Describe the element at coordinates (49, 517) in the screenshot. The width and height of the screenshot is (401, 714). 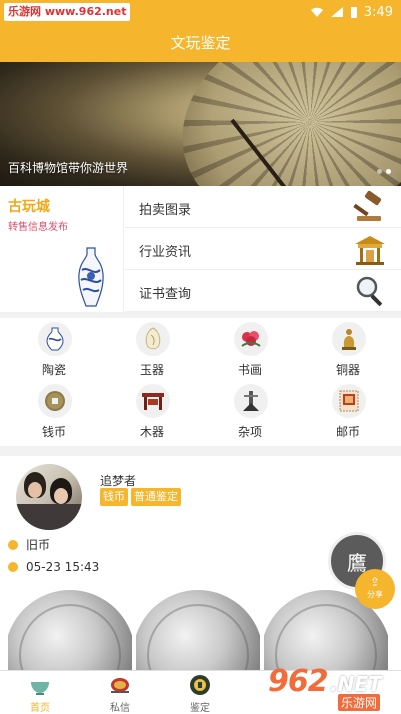
I see `avatar-clothing` at that location.